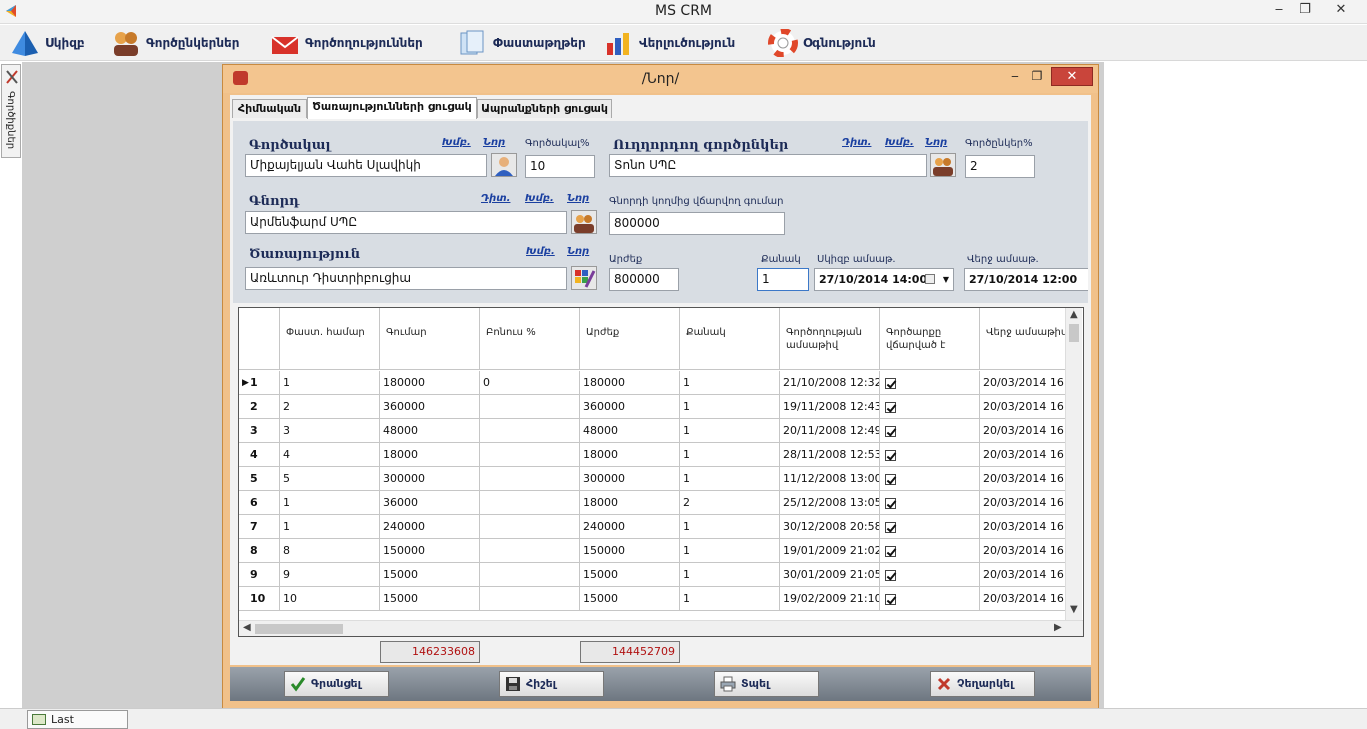 The height and width of the screenshot is (729, 1367). Describe the element at coordinates (175, 43) in the screenshot. I see `menu-partners: Գործընկերներ` at that location.